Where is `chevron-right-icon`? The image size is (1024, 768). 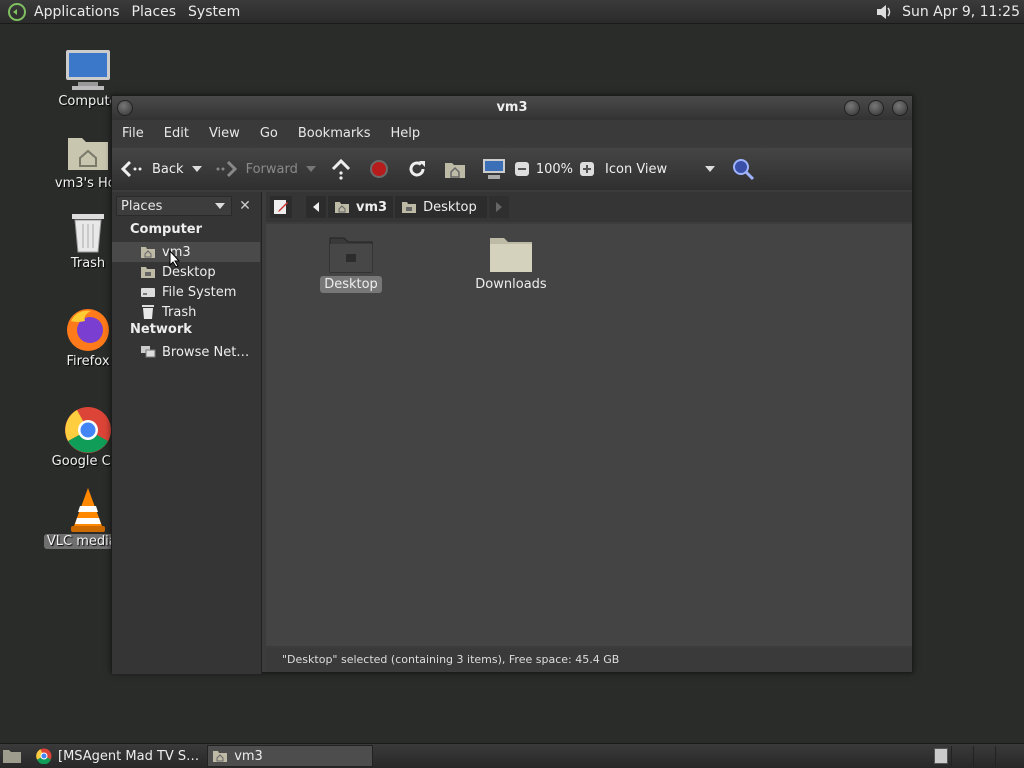
chevron-right-icon is located at coordinates (499, 207).